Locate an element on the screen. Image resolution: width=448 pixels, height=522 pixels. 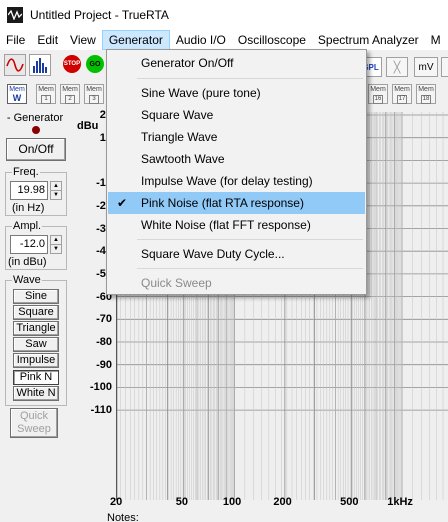
rta-mode-button is located at coordinates (40, 65).